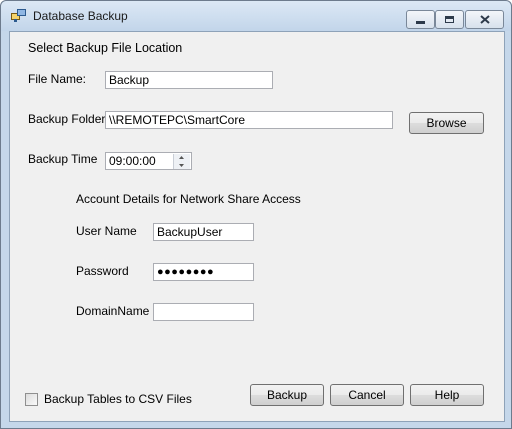 This screenshot has width=512, height=429. What do you see at coordinates (367, 395) in the screenshot?
I see `cancel-button: Cancel` at bounding box center [367, 395].